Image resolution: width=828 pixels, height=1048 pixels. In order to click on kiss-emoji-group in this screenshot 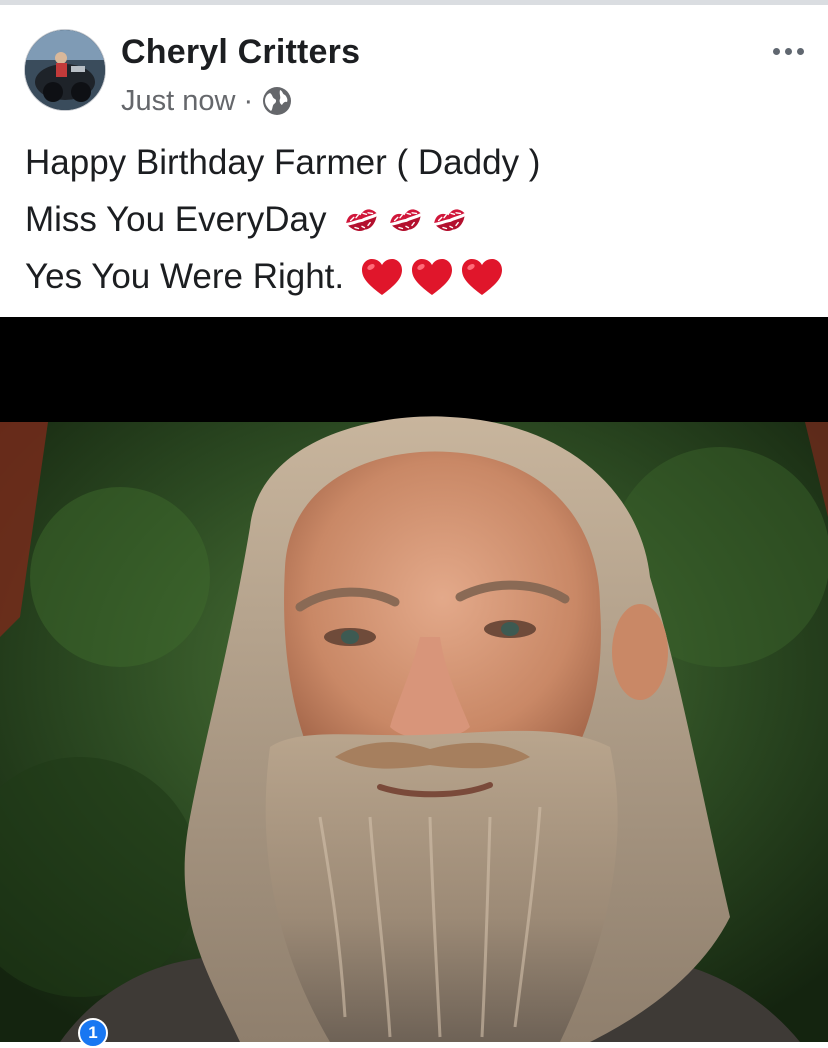, I will do `click(403, 220)`.